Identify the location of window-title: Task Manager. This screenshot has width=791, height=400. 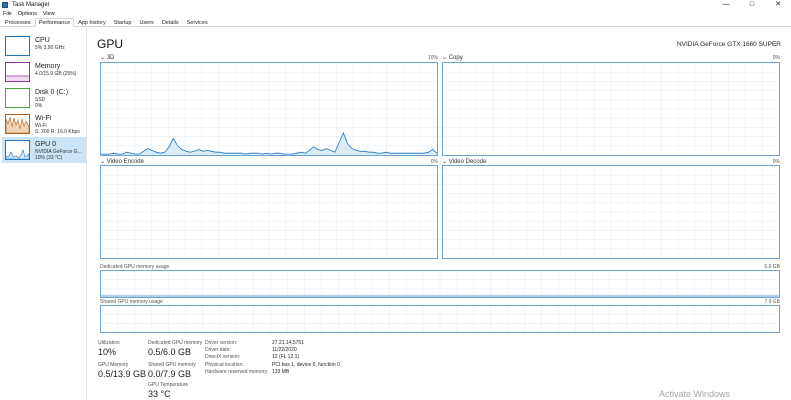
(31, 5).